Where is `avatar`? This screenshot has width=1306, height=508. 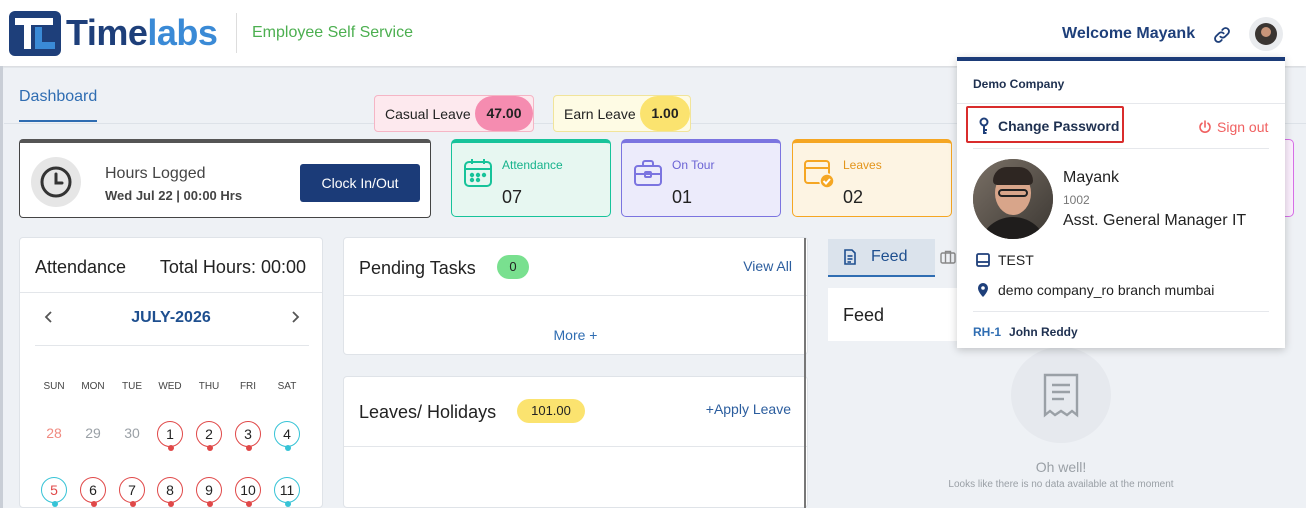 avatar is located at coordinates (1266, 34).